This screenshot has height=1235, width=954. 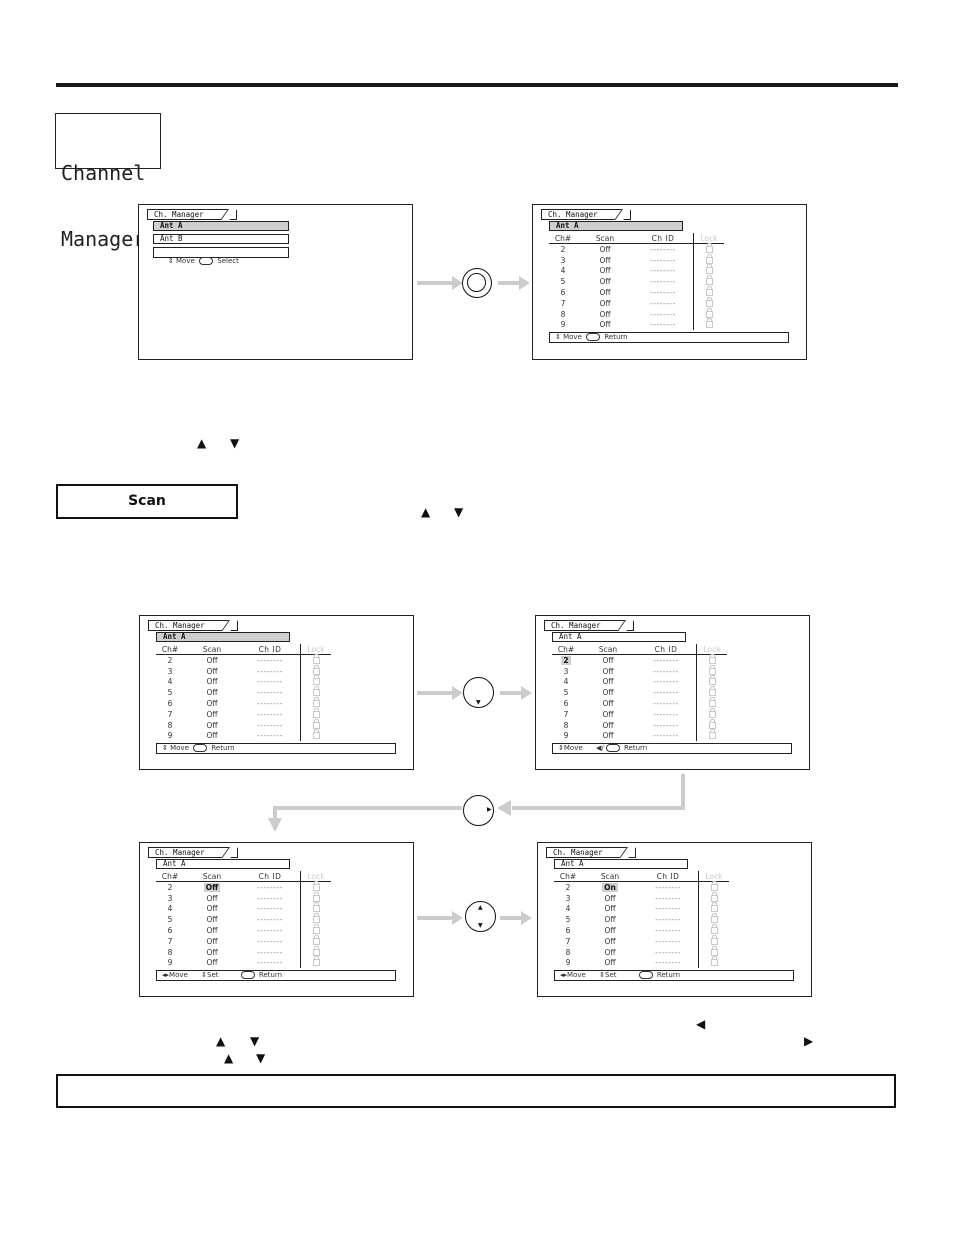 What do you see at coordinates (275, 825) in the screenshot?
I see `flow-arrowhead` at bounding box center [275, 825].